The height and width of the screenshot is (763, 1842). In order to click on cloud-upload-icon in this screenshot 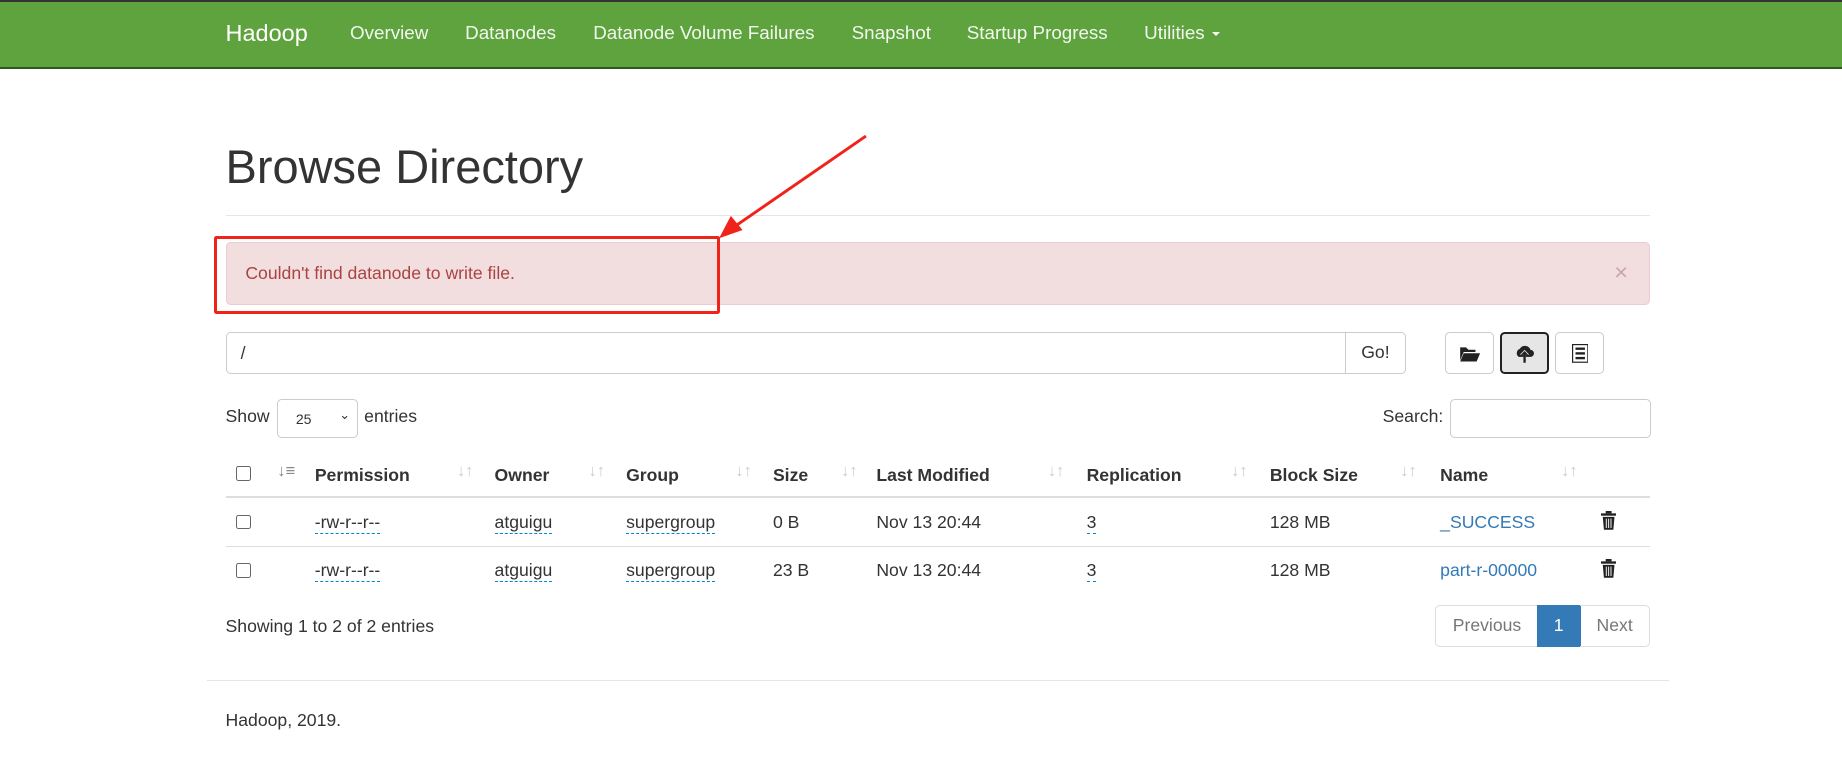, I will do `click(1525, 354)`.